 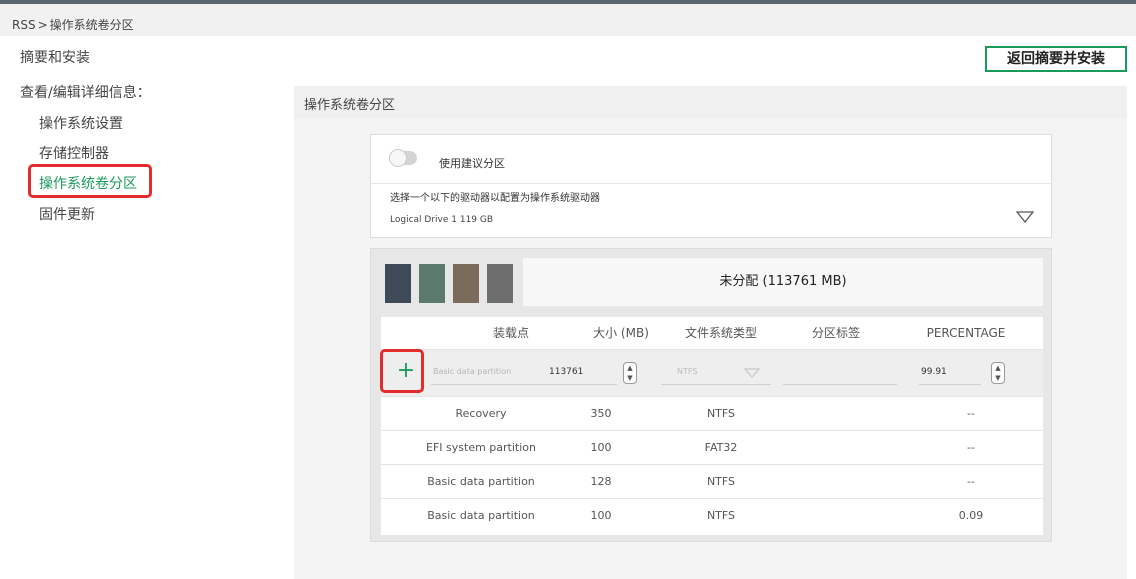 I want to click on nav-highlight-box, so click(x=90, y=181).